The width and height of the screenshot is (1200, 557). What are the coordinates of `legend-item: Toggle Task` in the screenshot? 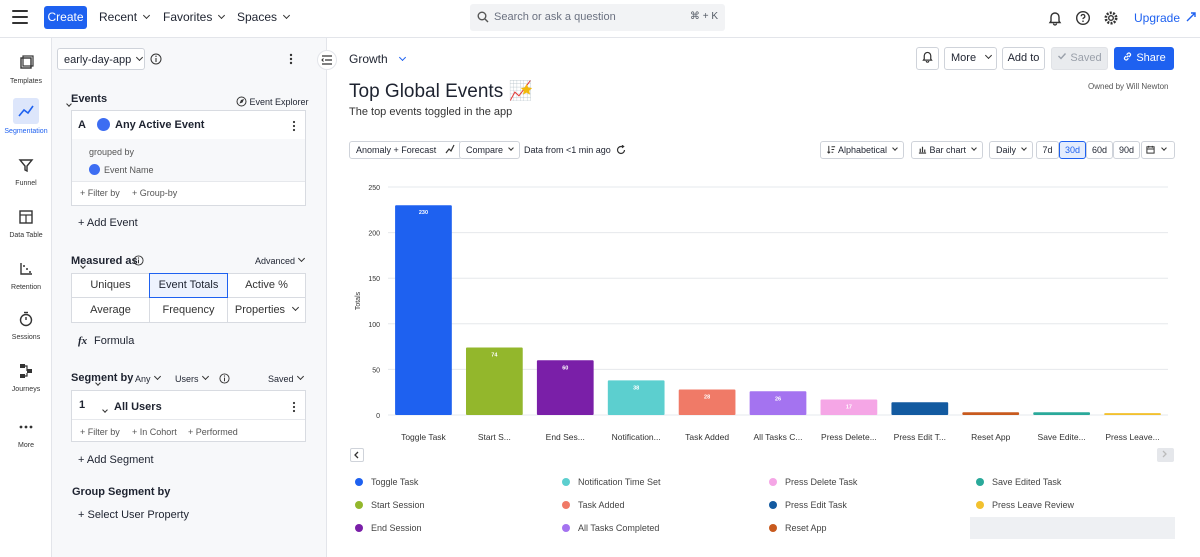 It's located at (445, 483).